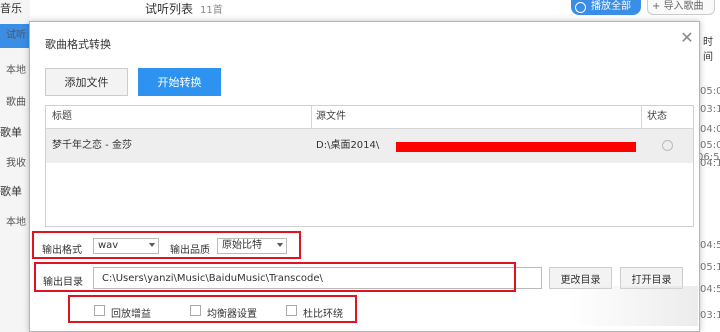 The width and height of the screenshot is (720, 332). I want to click on play-all-label: 播放全部, so click(611, 6).